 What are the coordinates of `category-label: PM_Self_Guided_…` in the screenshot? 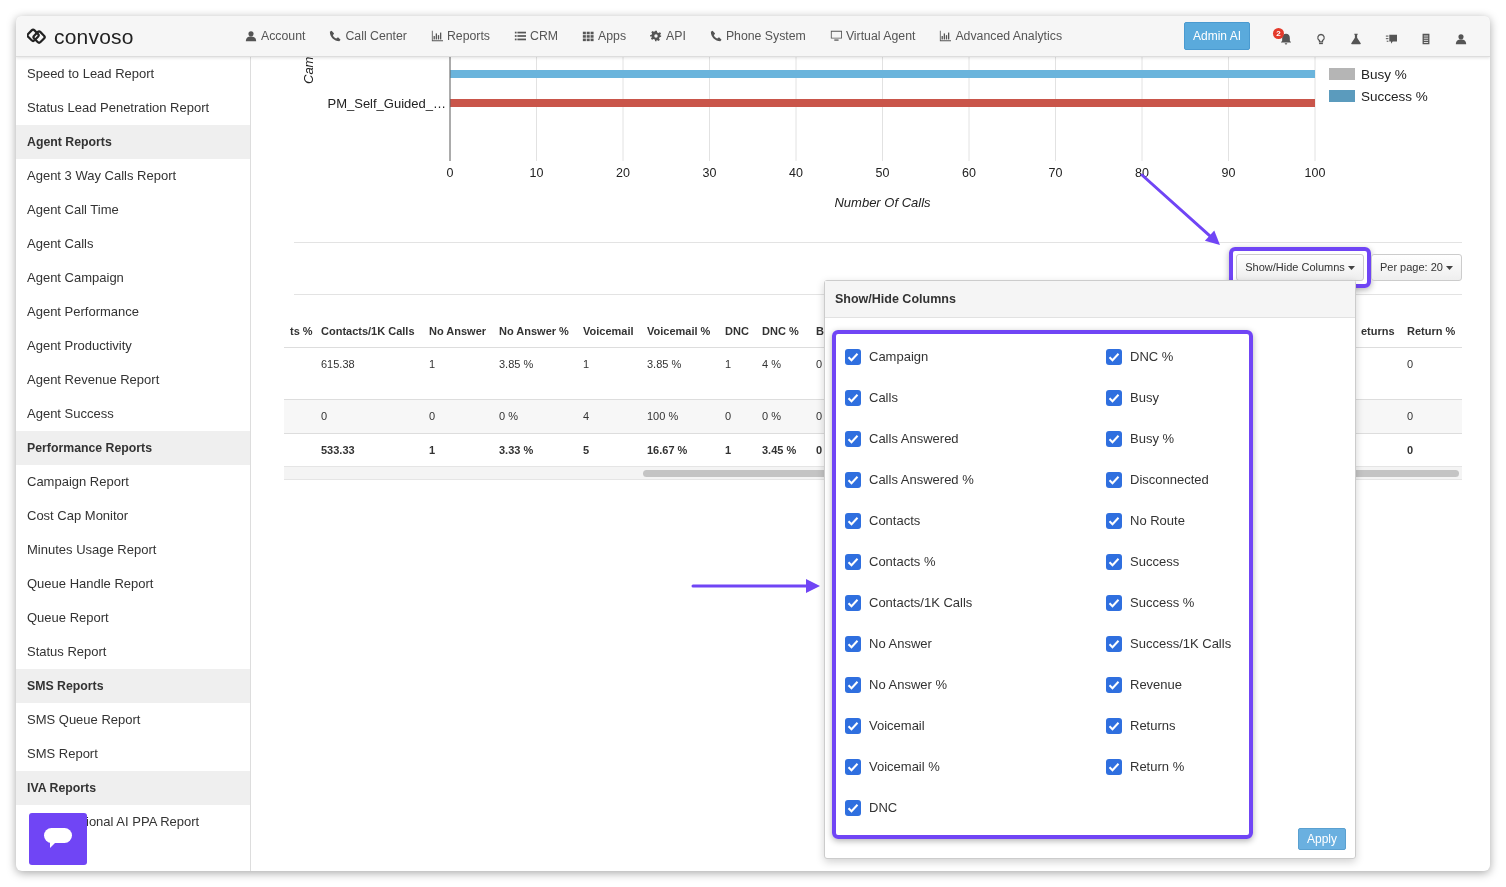 It's located at (386, 103).